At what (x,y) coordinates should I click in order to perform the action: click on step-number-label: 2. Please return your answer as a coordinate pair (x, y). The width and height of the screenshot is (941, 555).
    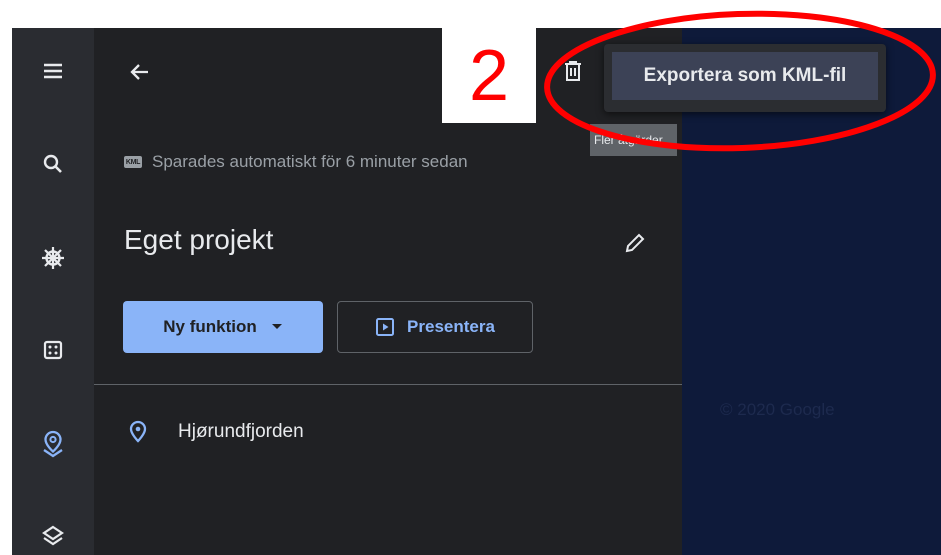
    Looking at the image, I should click on (489, 75).